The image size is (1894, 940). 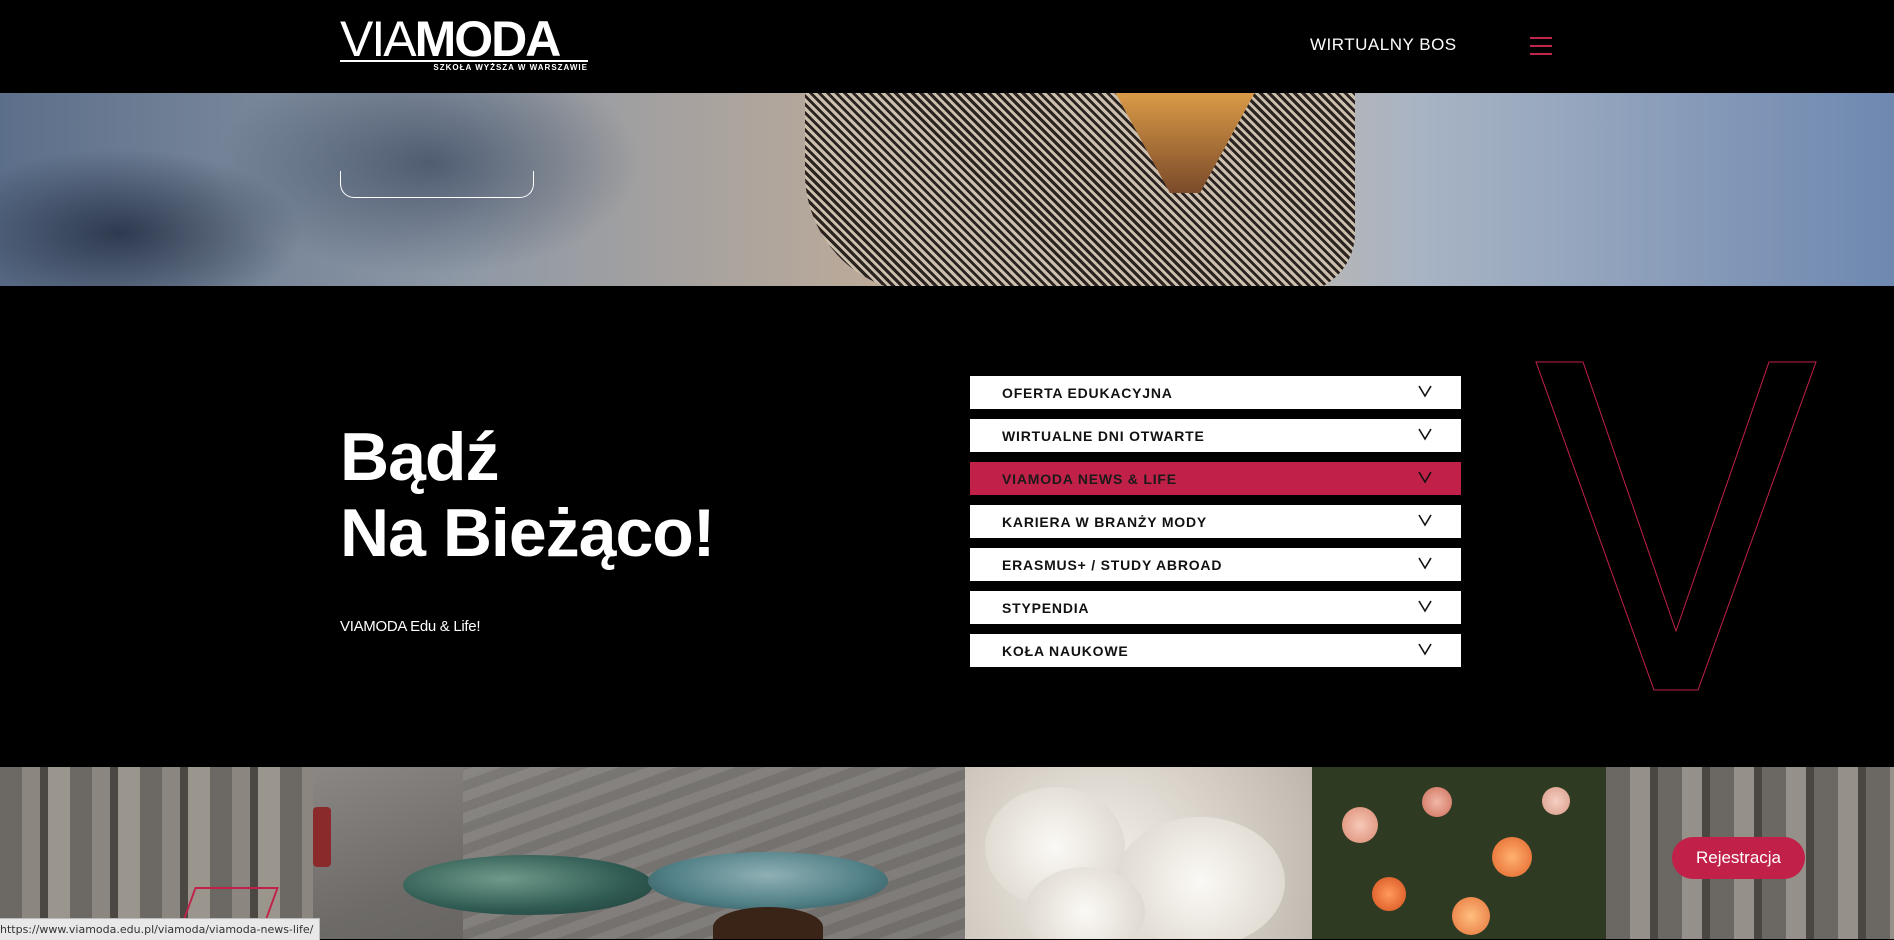 What do you see at coordinates (1087, 393) in the screenshot?
I see `accordion-item-label: OFERTA EDUKACYJNA` at bounding box center [1087, 393].